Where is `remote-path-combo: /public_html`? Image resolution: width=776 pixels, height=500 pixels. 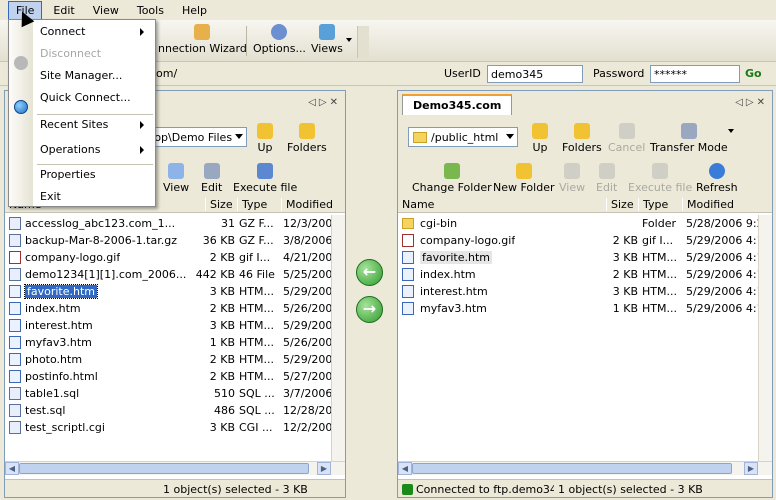
remote-path-combo: /public_html is located at coordinates (463, 137).